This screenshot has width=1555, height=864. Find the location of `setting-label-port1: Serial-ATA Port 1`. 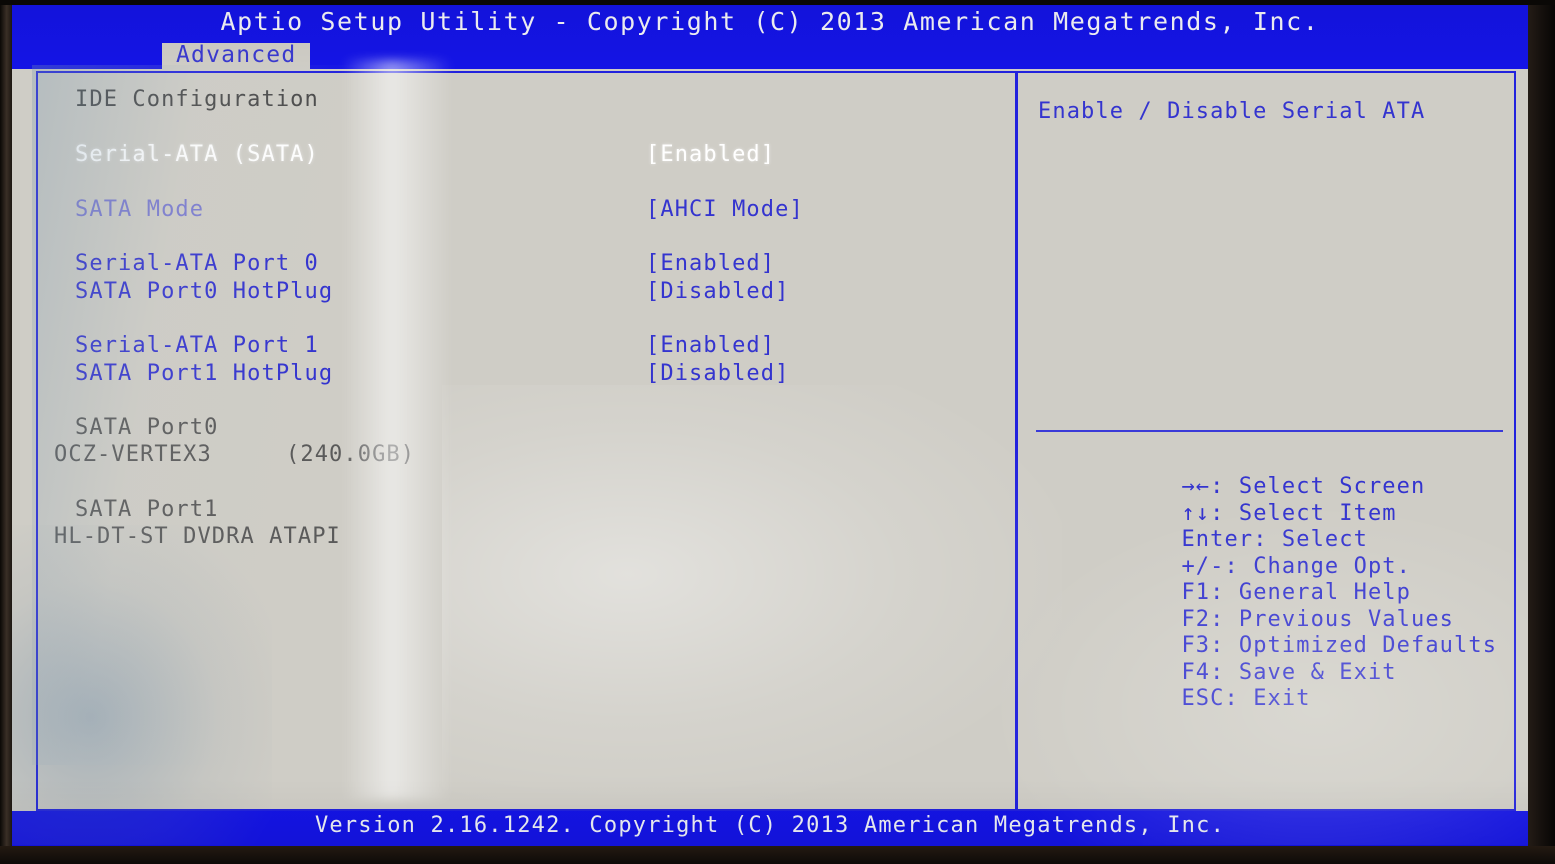

setting-label-port1: Serial-ATA Port 1 is located at coordinates (197, 345).